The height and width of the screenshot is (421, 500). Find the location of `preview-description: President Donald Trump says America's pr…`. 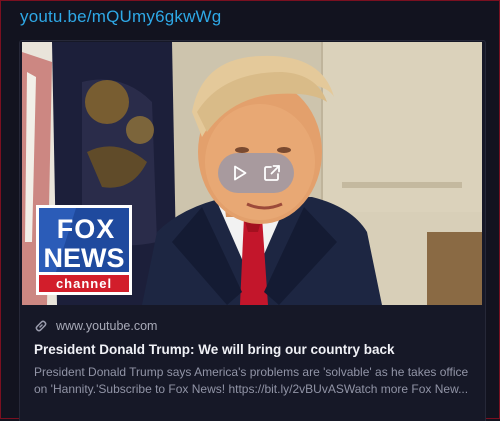

preview-description: President Donald Trump says America's pr… is located at coordinates (251, 380).